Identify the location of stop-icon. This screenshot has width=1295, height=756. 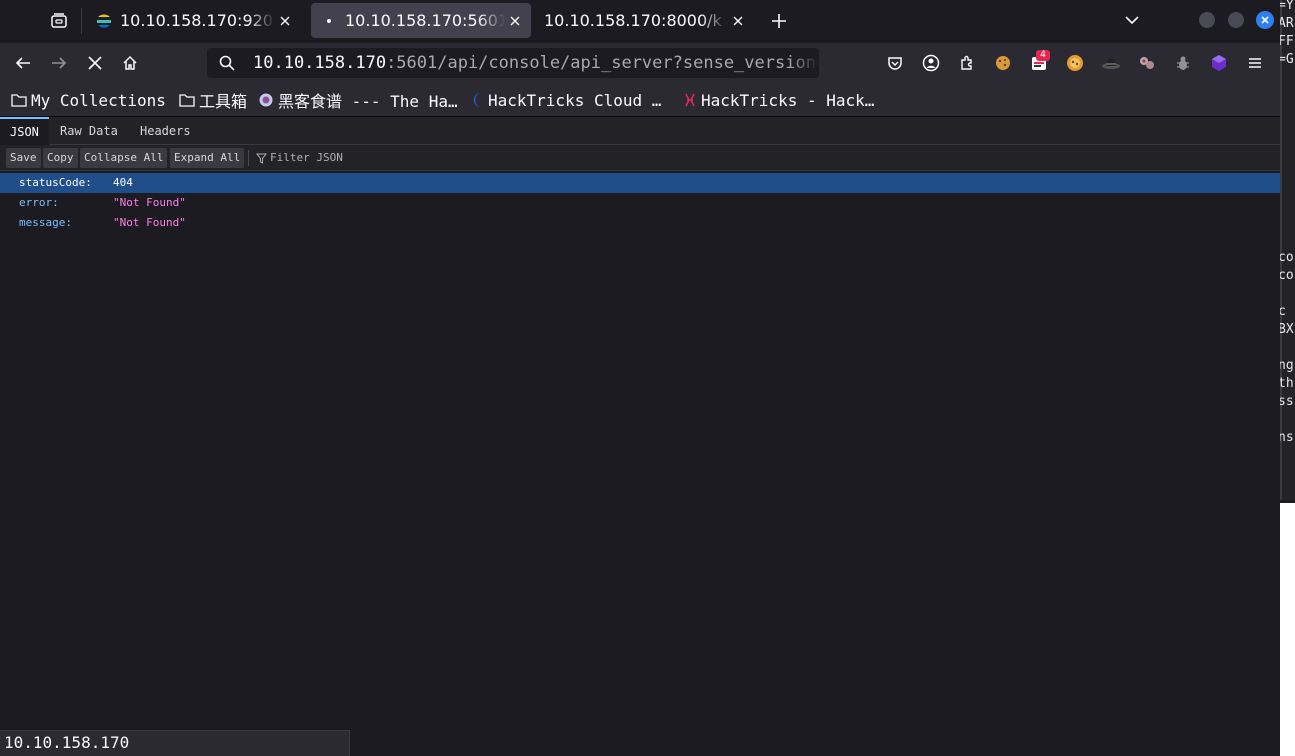
(95, 63).